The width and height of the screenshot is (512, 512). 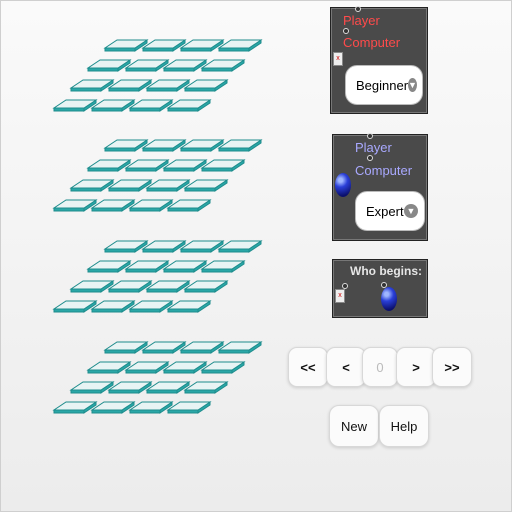 What do you see at coordinates (354, 426) in the screenshot?
I see `new-game-button: New` at bounding box center [354, 426].